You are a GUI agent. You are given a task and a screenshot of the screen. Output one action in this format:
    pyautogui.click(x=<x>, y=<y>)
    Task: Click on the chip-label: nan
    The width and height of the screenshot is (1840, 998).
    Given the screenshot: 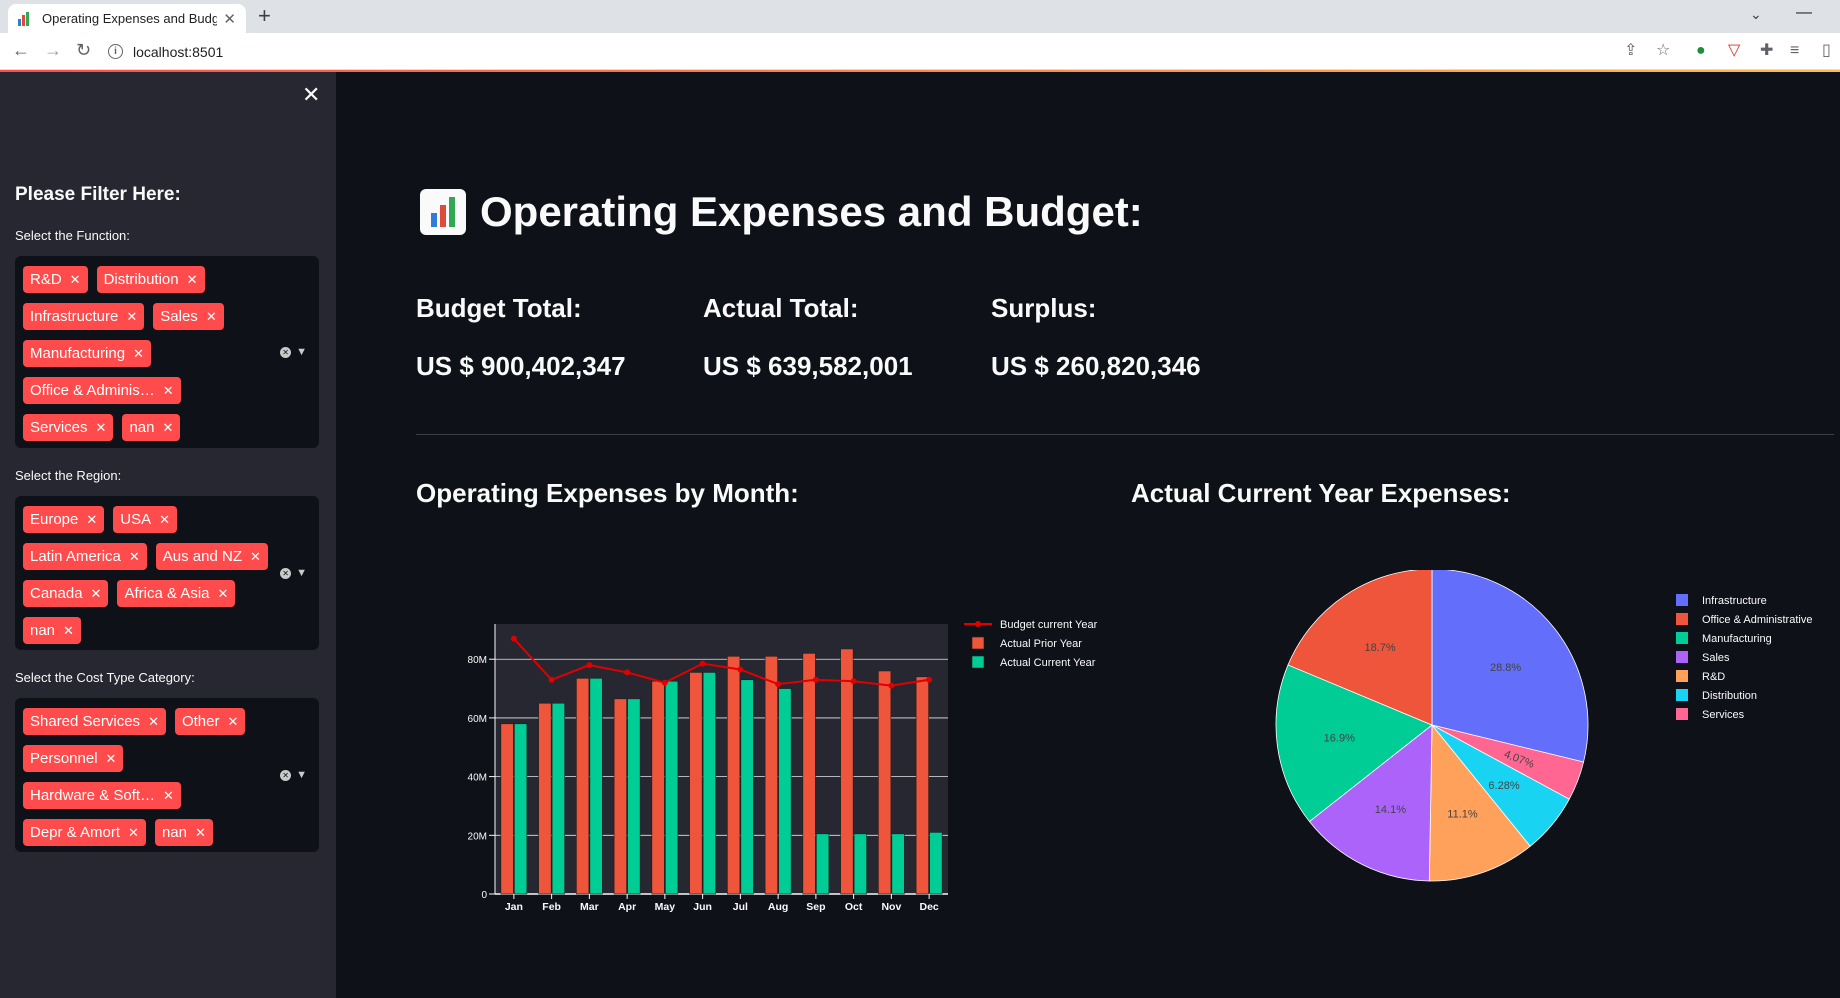 What is the action you would take?
    pyautogui.click(x=174, y=832)
    